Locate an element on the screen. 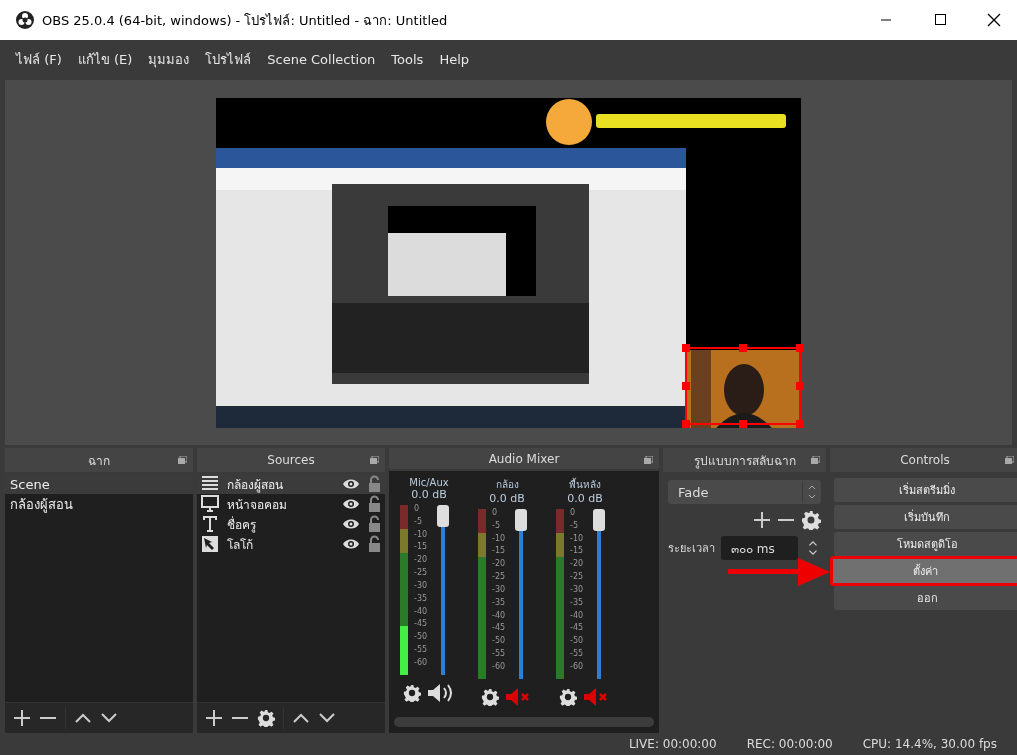  scene-item: กล้องผู้สอน is located at coordinates (99, 504).